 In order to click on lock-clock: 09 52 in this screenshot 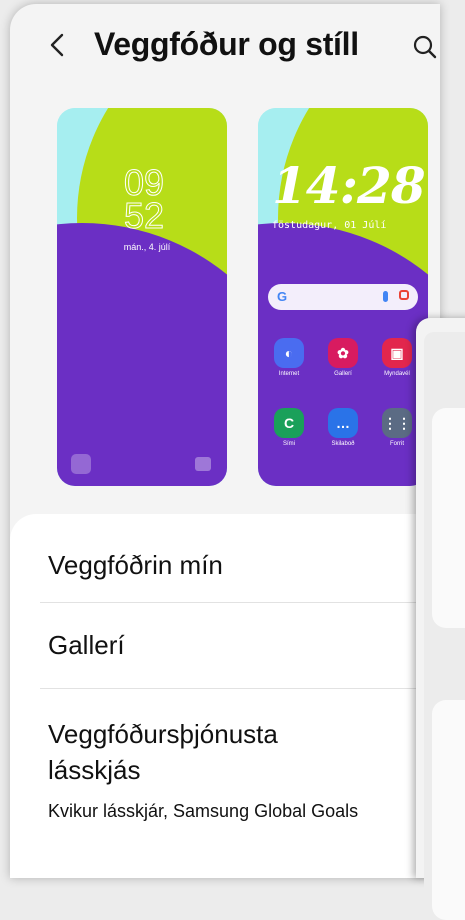, I will do `click(144, 200)`.